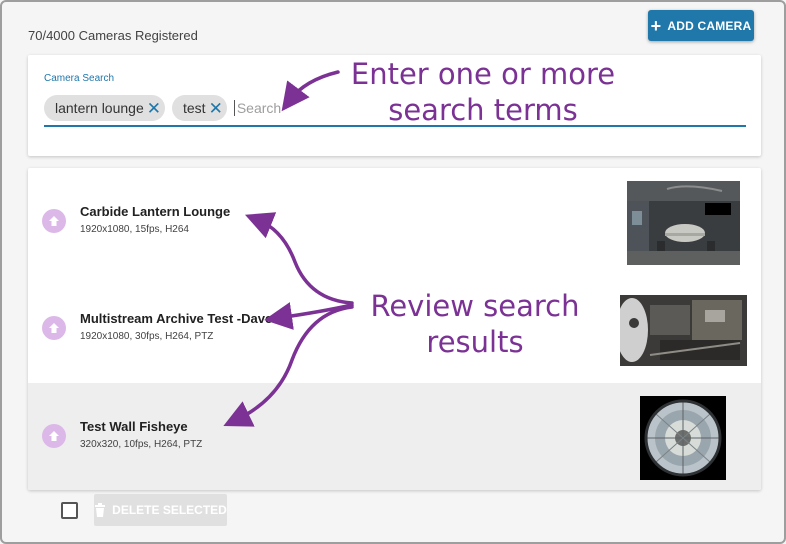  I want to click on delete-selected-label: DELETE SELECTED, so click(169, 510).